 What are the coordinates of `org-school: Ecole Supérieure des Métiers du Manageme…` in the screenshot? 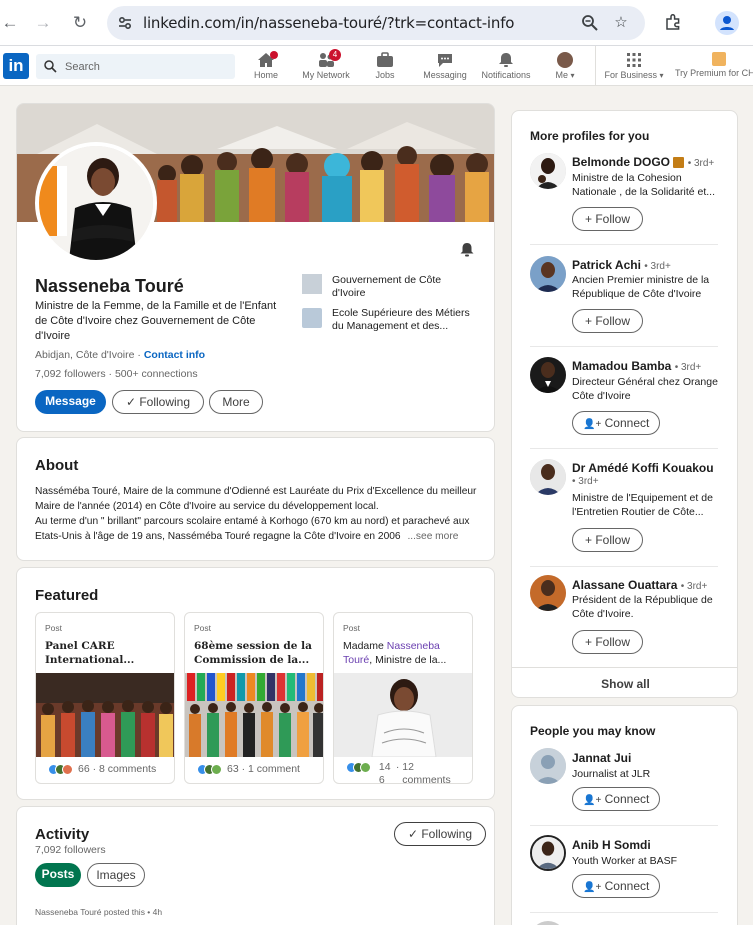 It's located at (404, 320).